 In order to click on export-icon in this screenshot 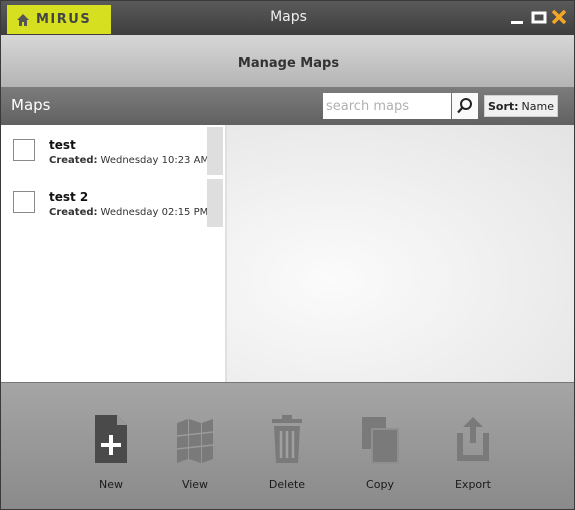, I will do `click(473, 439)`.